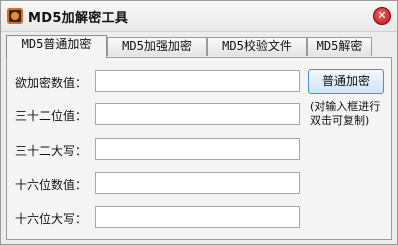 The height and width of the screenshot is (245, 398). What do you see at coordinates (51, 185) in the screenshot?
I see `md5-16-label: 十六位数值：` at bounding box center [51, 185].